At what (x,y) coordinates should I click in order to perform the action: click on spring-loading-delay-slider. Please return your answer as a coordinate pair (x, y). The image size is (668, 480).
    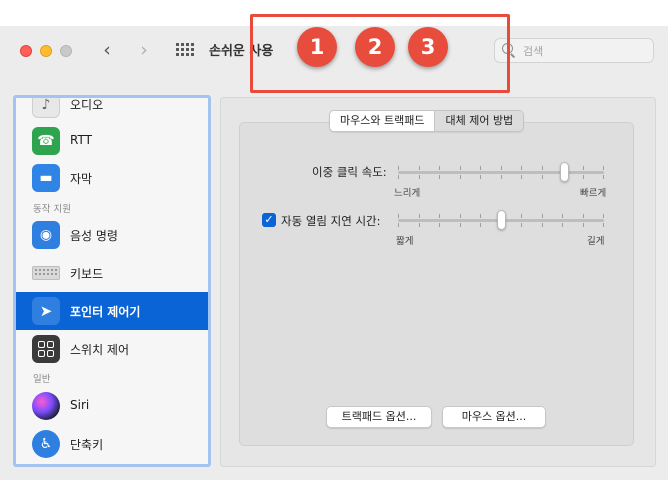
    Looking at the image, I should click on (501, 220).